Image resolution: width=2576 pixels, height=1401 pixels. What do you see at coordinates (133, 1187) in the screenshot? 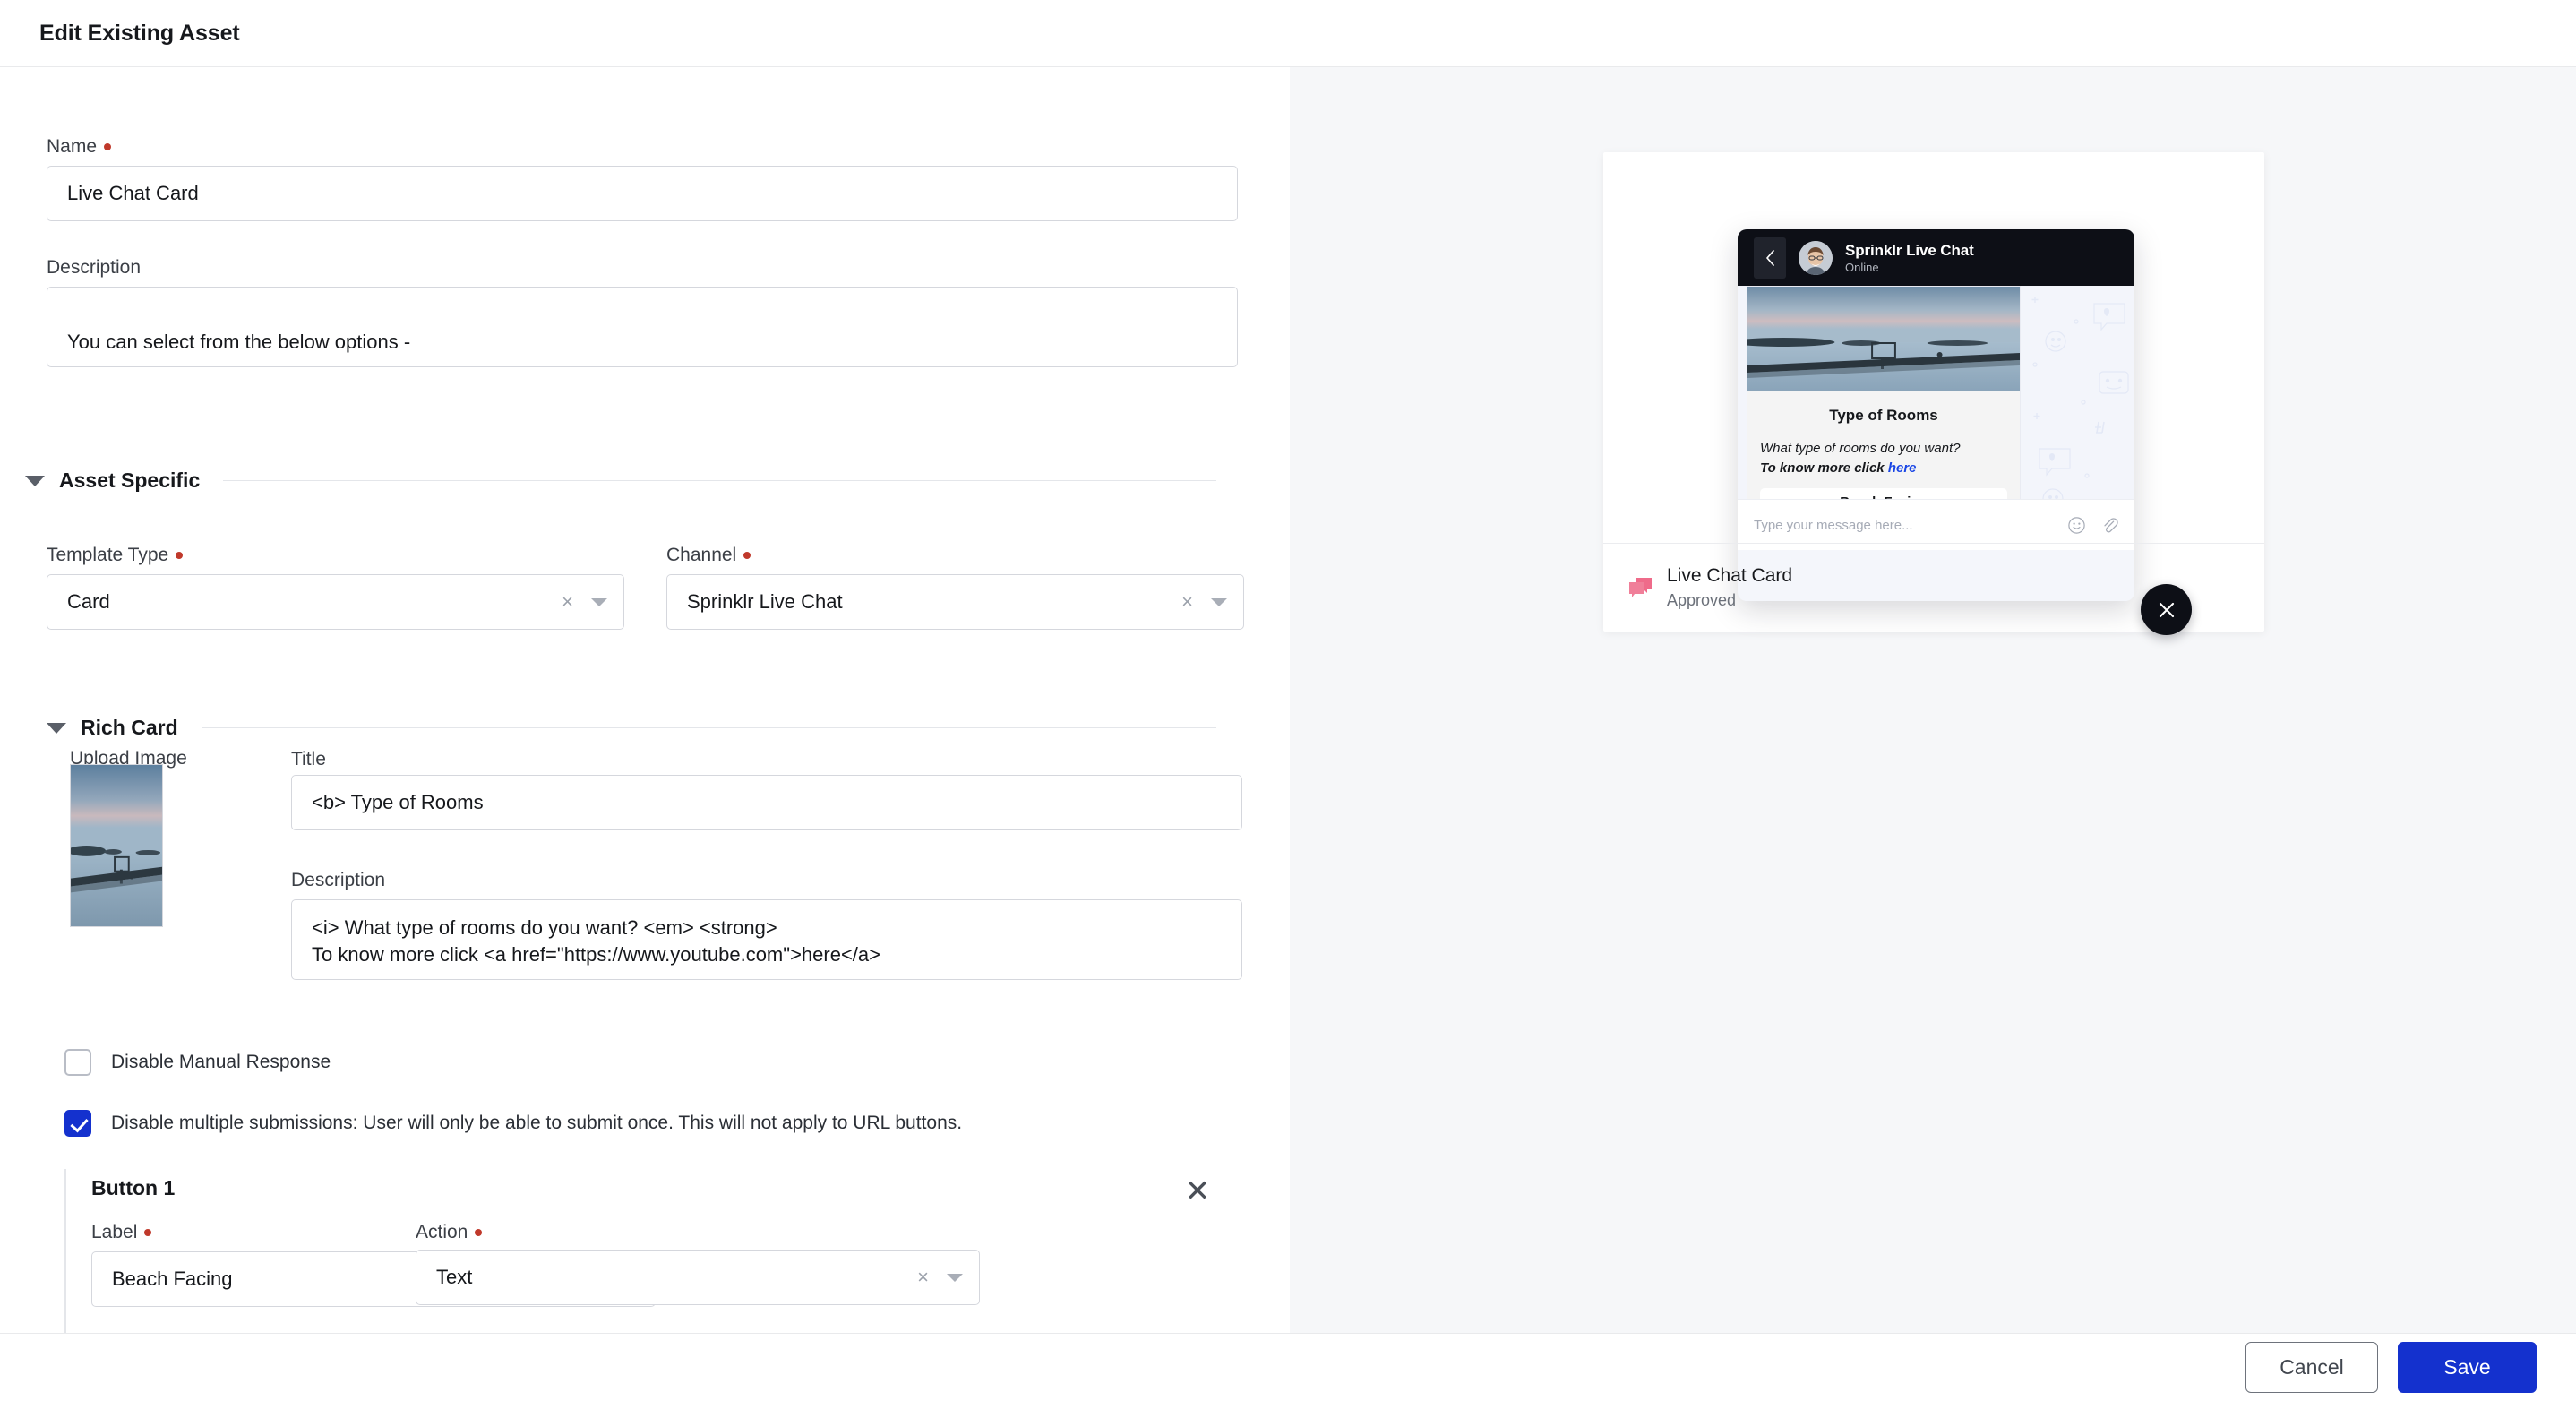
I see `button-1-title: Button 1` at bounding box center [133, 1187].